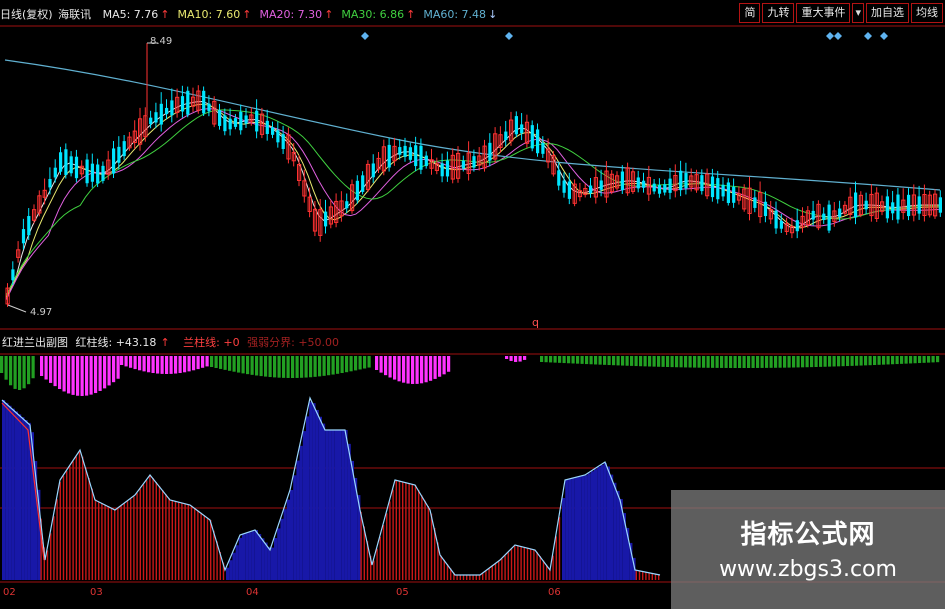 This screenshot has width=945, height=609. Describe the element at coordinates (823, 13) in the screenshot. I see `major-events-button: 重大事件` at that location.